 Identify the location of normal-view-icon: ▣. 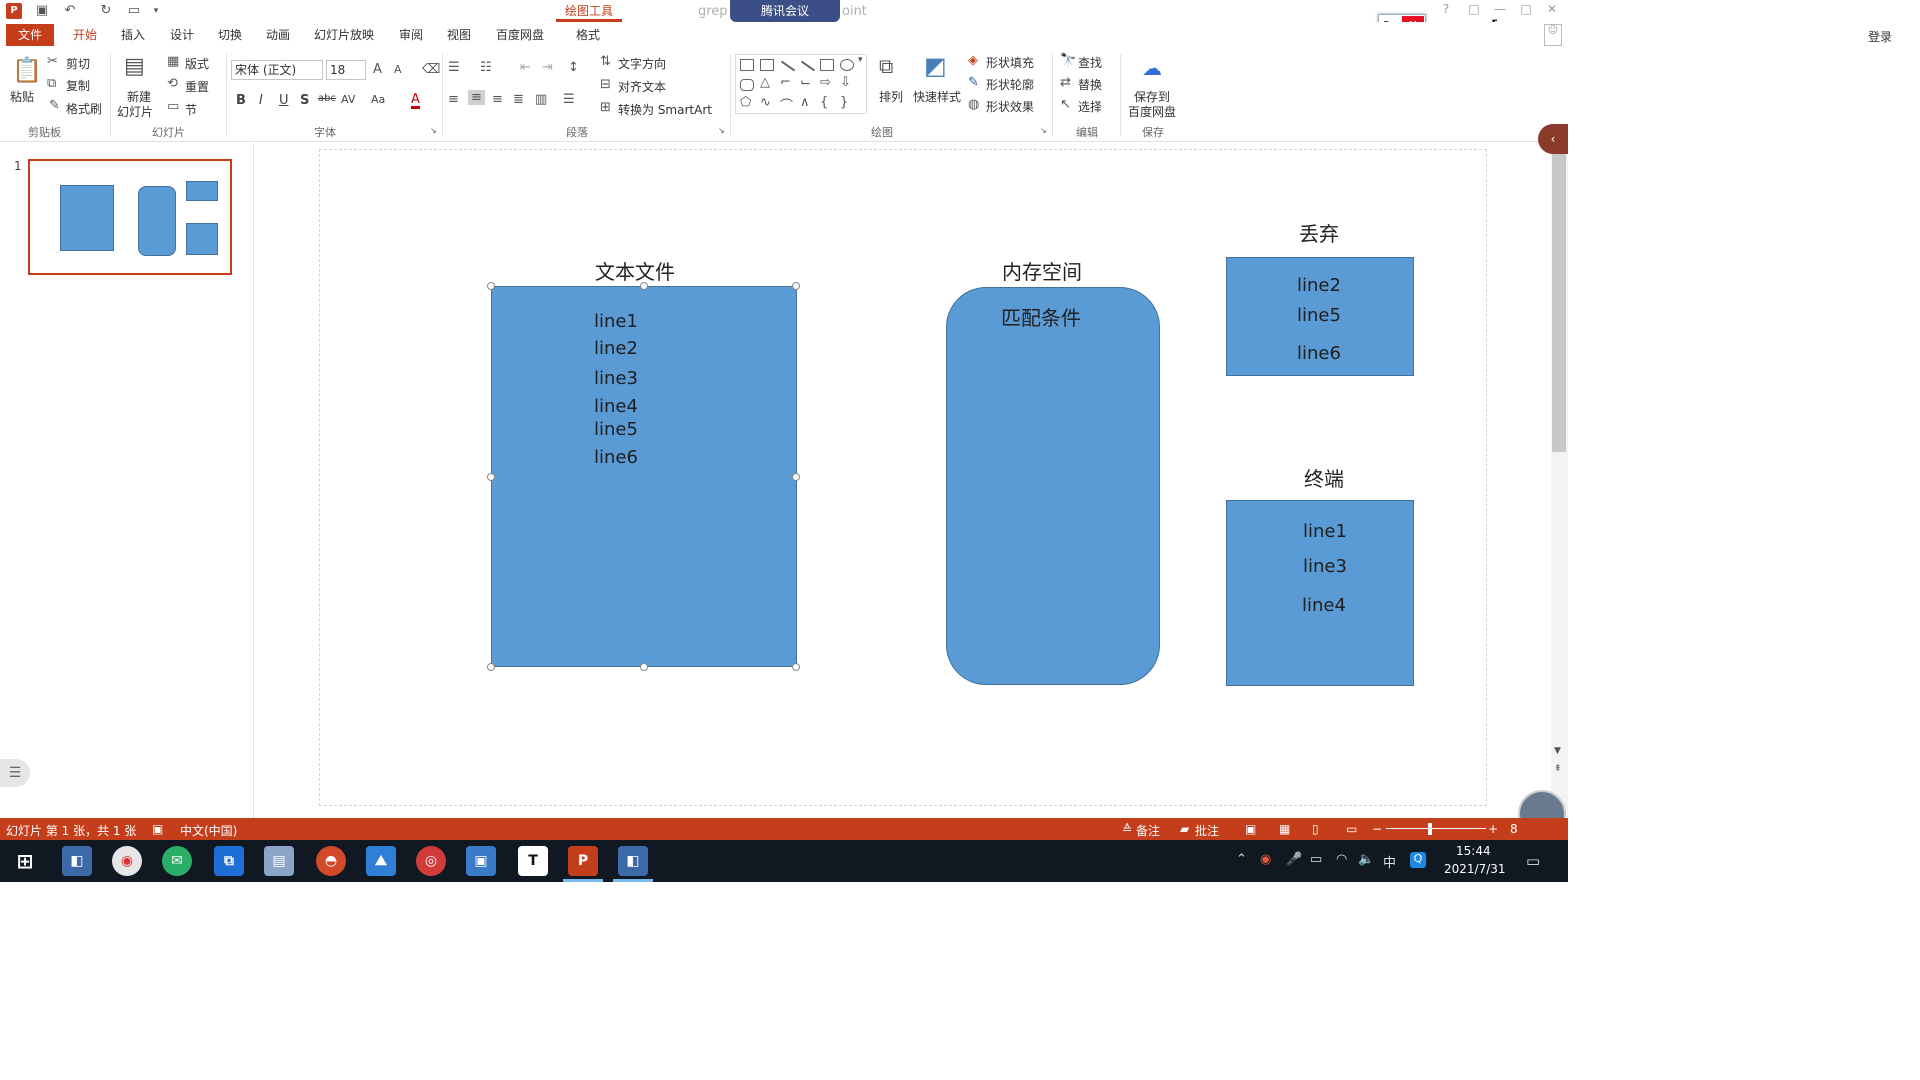
(1250, 829).